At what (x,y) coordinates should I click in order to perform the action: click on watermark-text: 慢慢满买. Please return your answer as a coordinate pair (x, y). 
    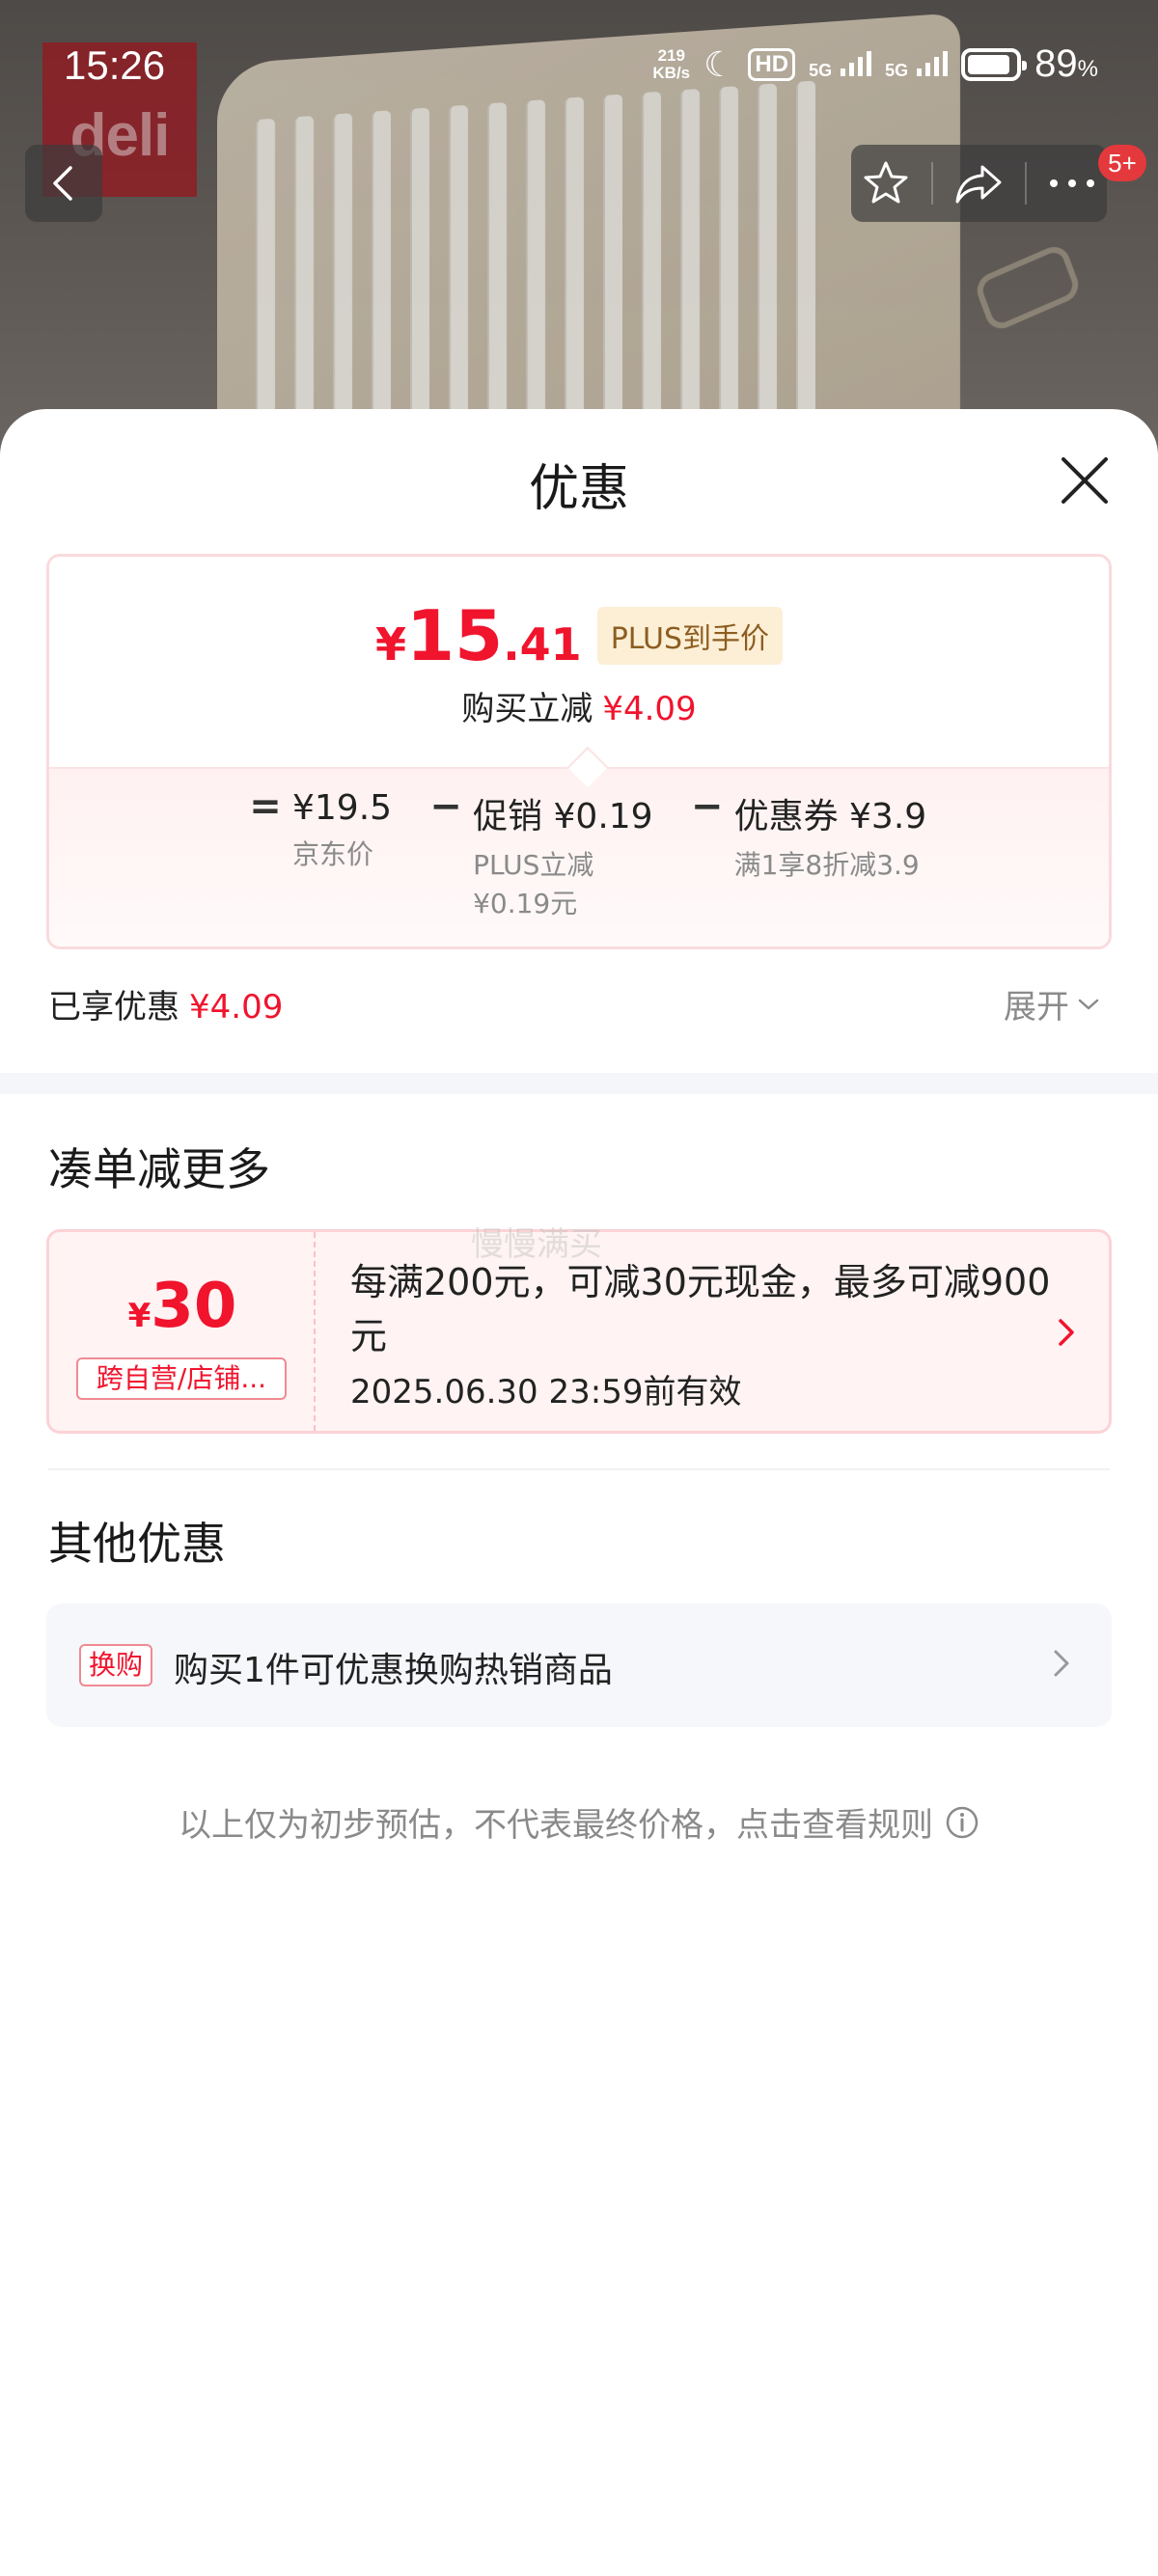
    Looking at the image, I should click on (536, 1245).